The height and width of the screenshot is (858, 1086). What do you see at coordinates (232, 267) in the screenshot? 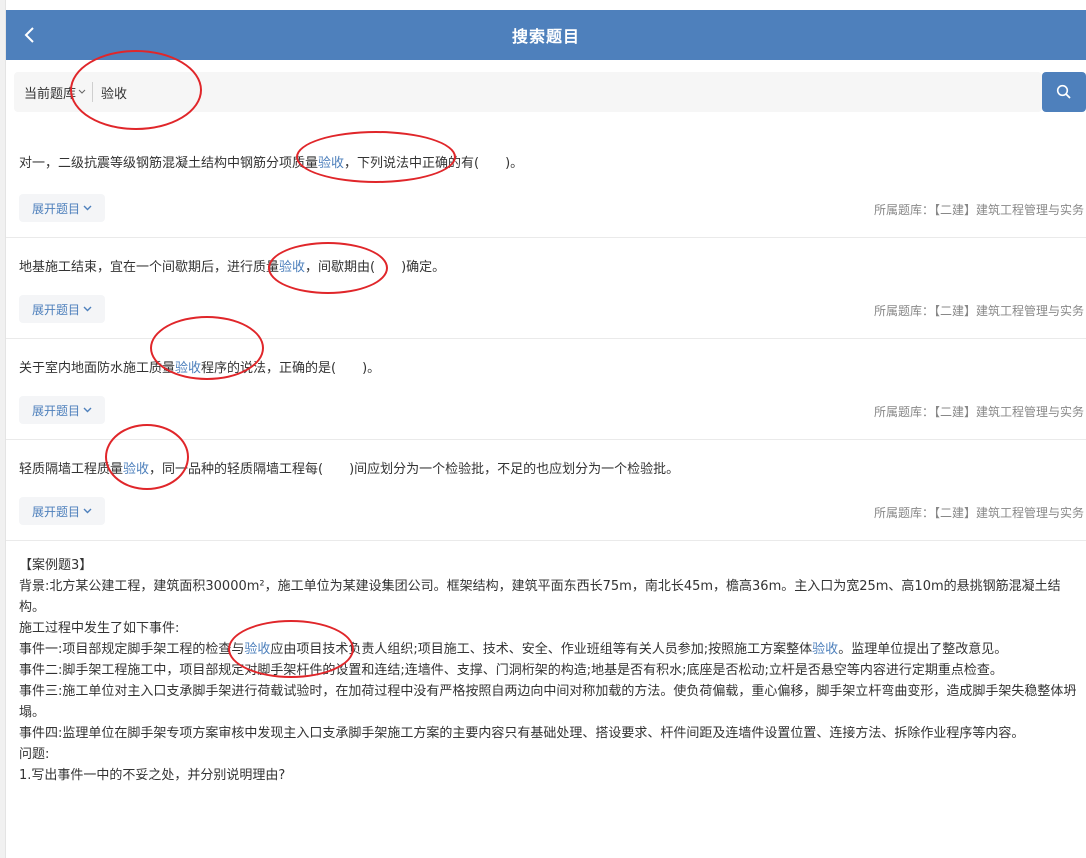
I see `question-text: 地基施工结束，宜在一个间歇期后，进行质量验收，间歇期由( )确定。` at bounding box center [232, 267].